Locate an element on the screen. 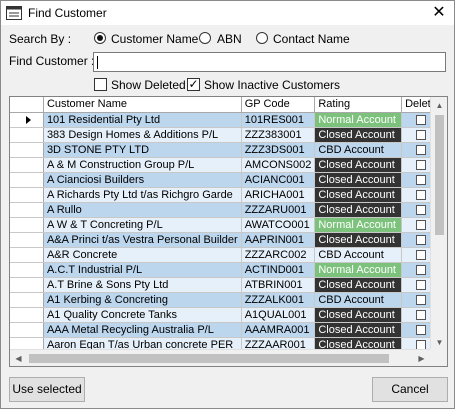 The image size is (455, 409). cell-customer-name: 383 Design Homes & Additions P/L is located at coordinates (142, 135).